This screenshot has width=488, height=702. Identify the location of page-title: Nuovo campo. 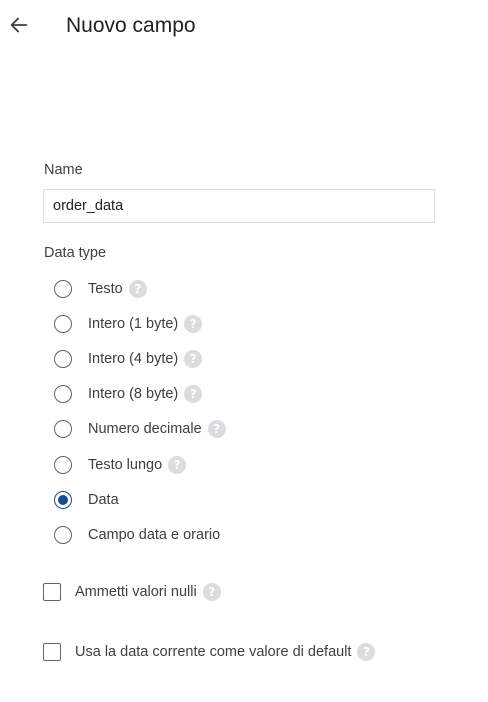
(131, 25).